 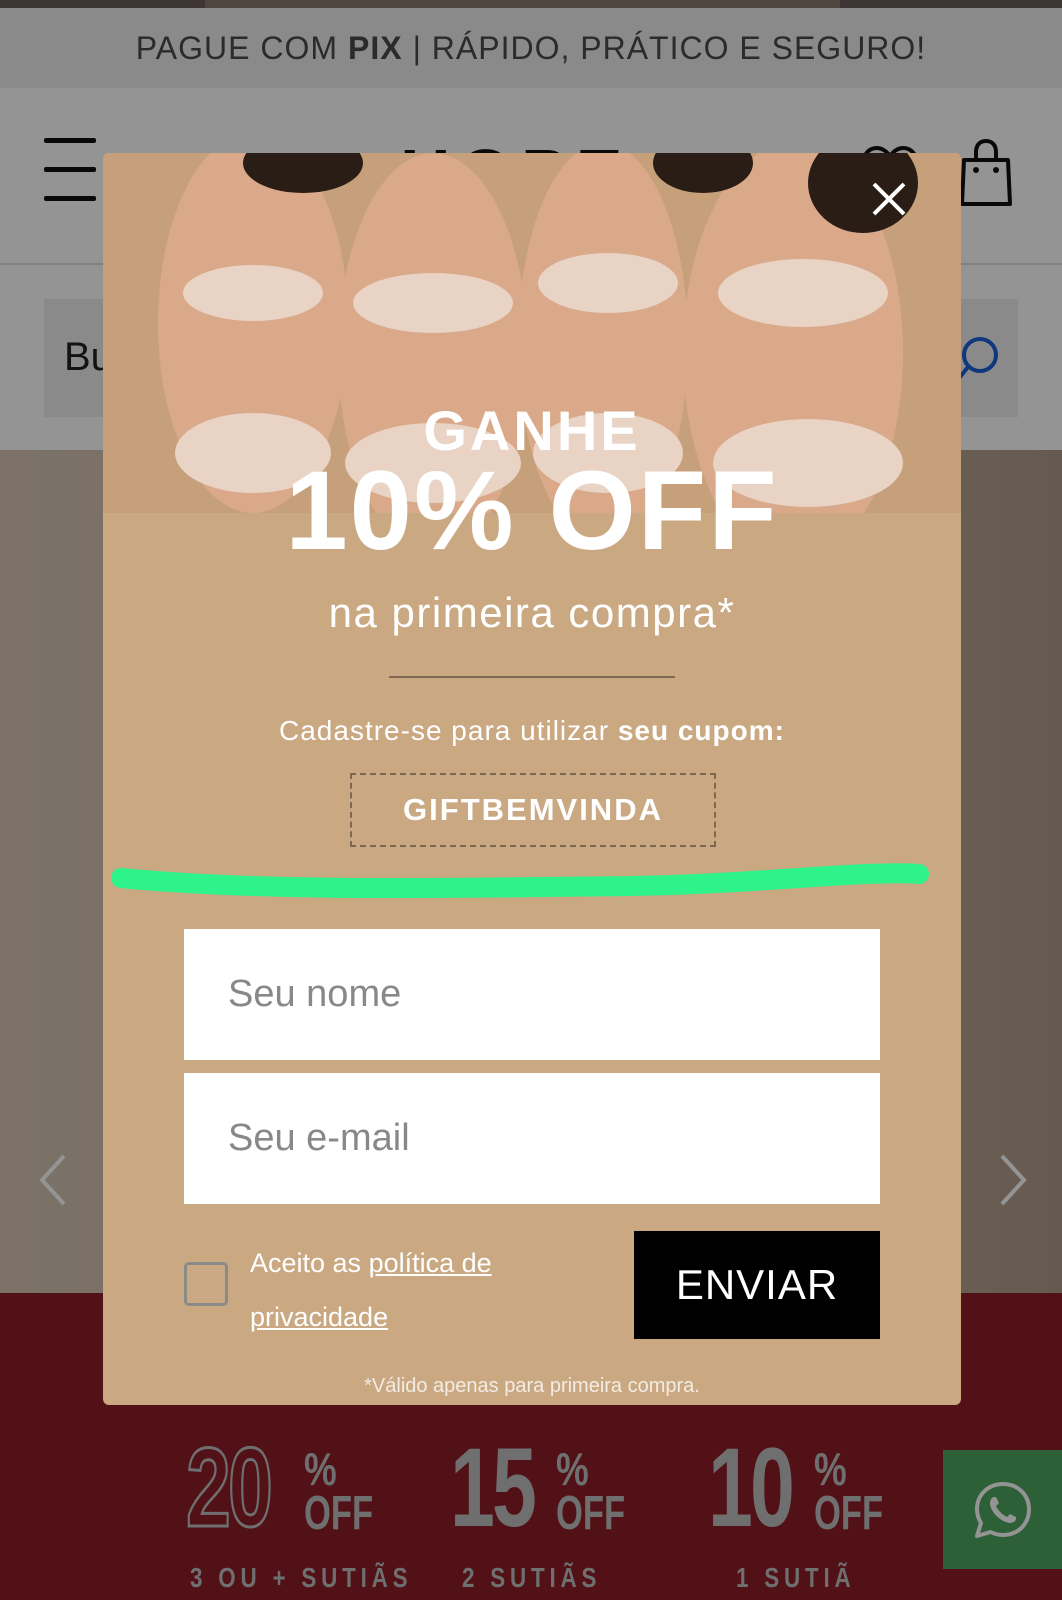 I want to click on coupon-code: GIFTBEMVINDA, so click(x=533, y=810).